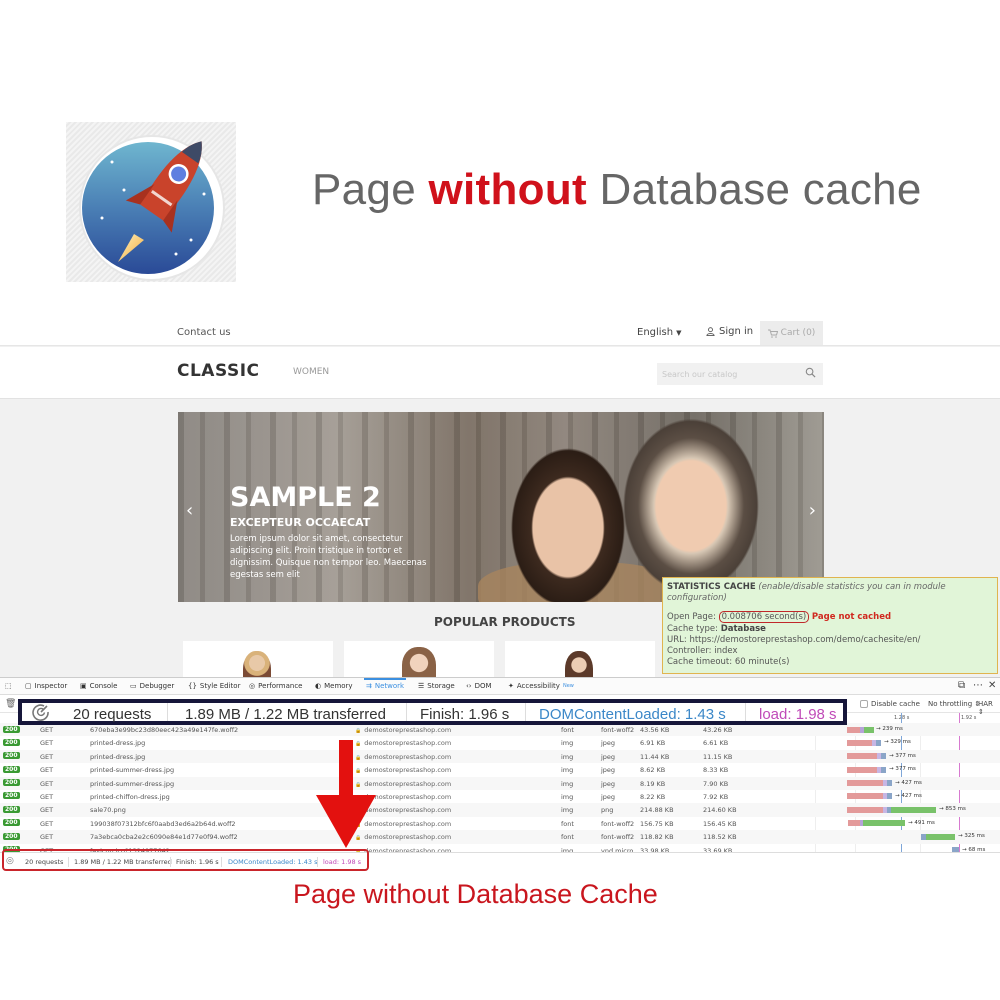 The width and height of the screenshot is (1000, 1000). What do you see at coordinates (311, 372) in the screenshot?
I see `nav-item-women: WOMEN` at bounding box center [311, 372].